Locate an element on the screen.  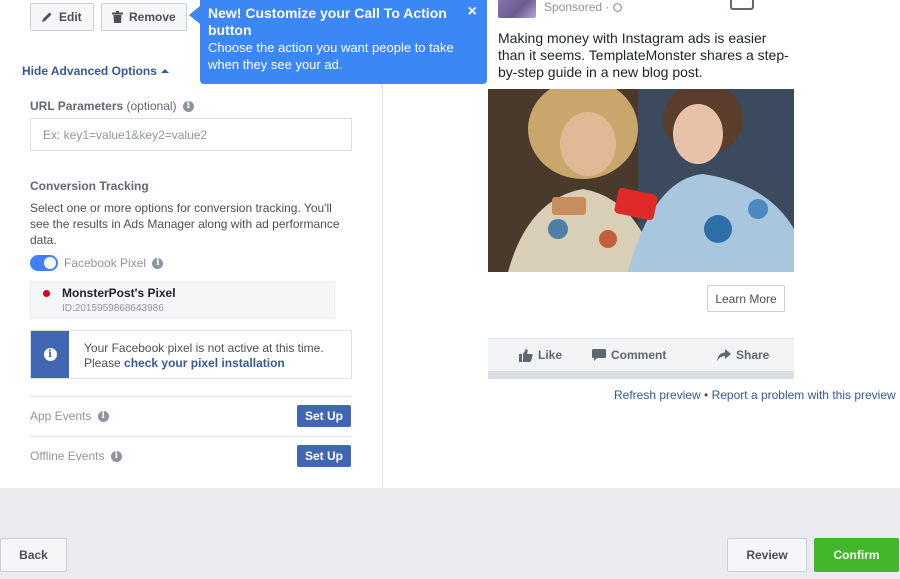
offline-events-row: Offline Events i is located at coordinates (76, 456).